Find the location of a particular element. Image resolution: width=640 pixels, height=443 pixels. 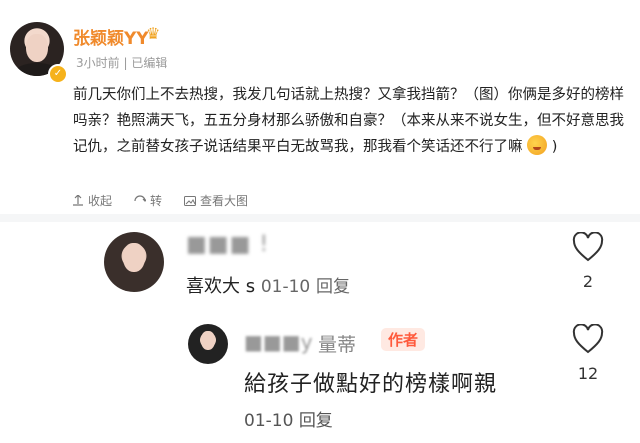

reply-author-avatar is located at coordinates (208, 344).